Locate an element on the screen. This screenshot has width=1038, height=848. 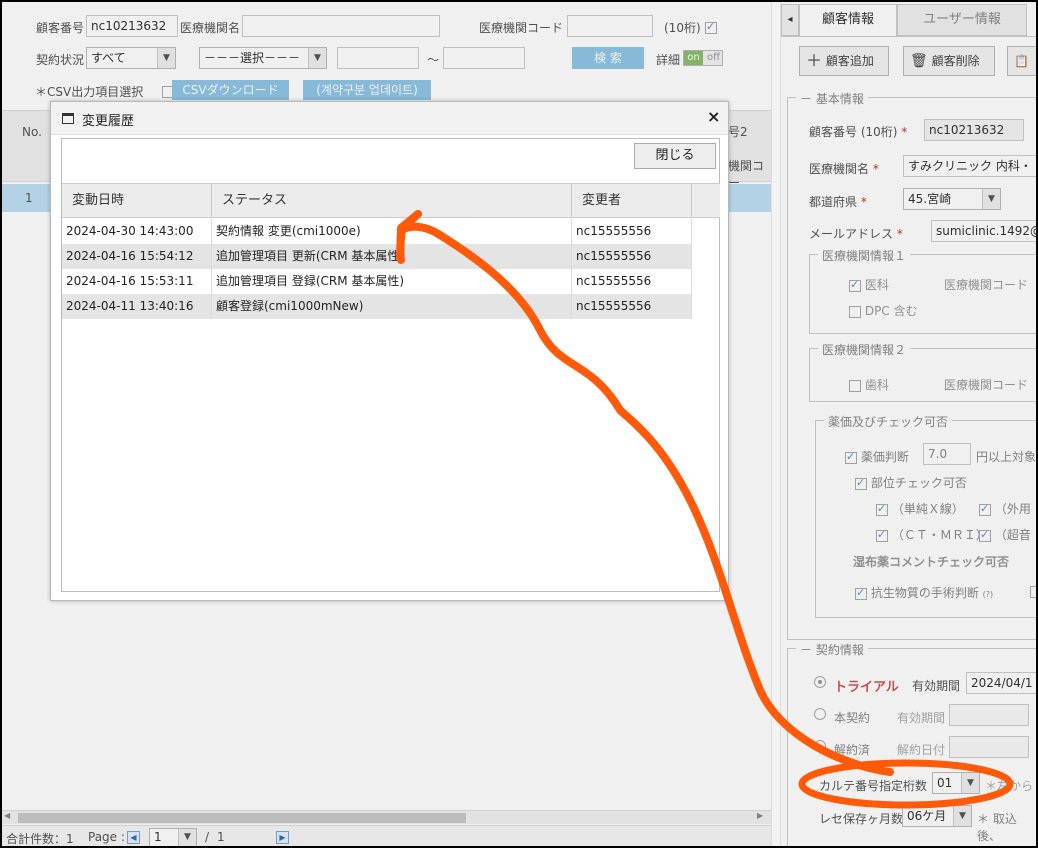
delete-customer-button: 🗑 顧客削除 is located at coordinates (949, 61).